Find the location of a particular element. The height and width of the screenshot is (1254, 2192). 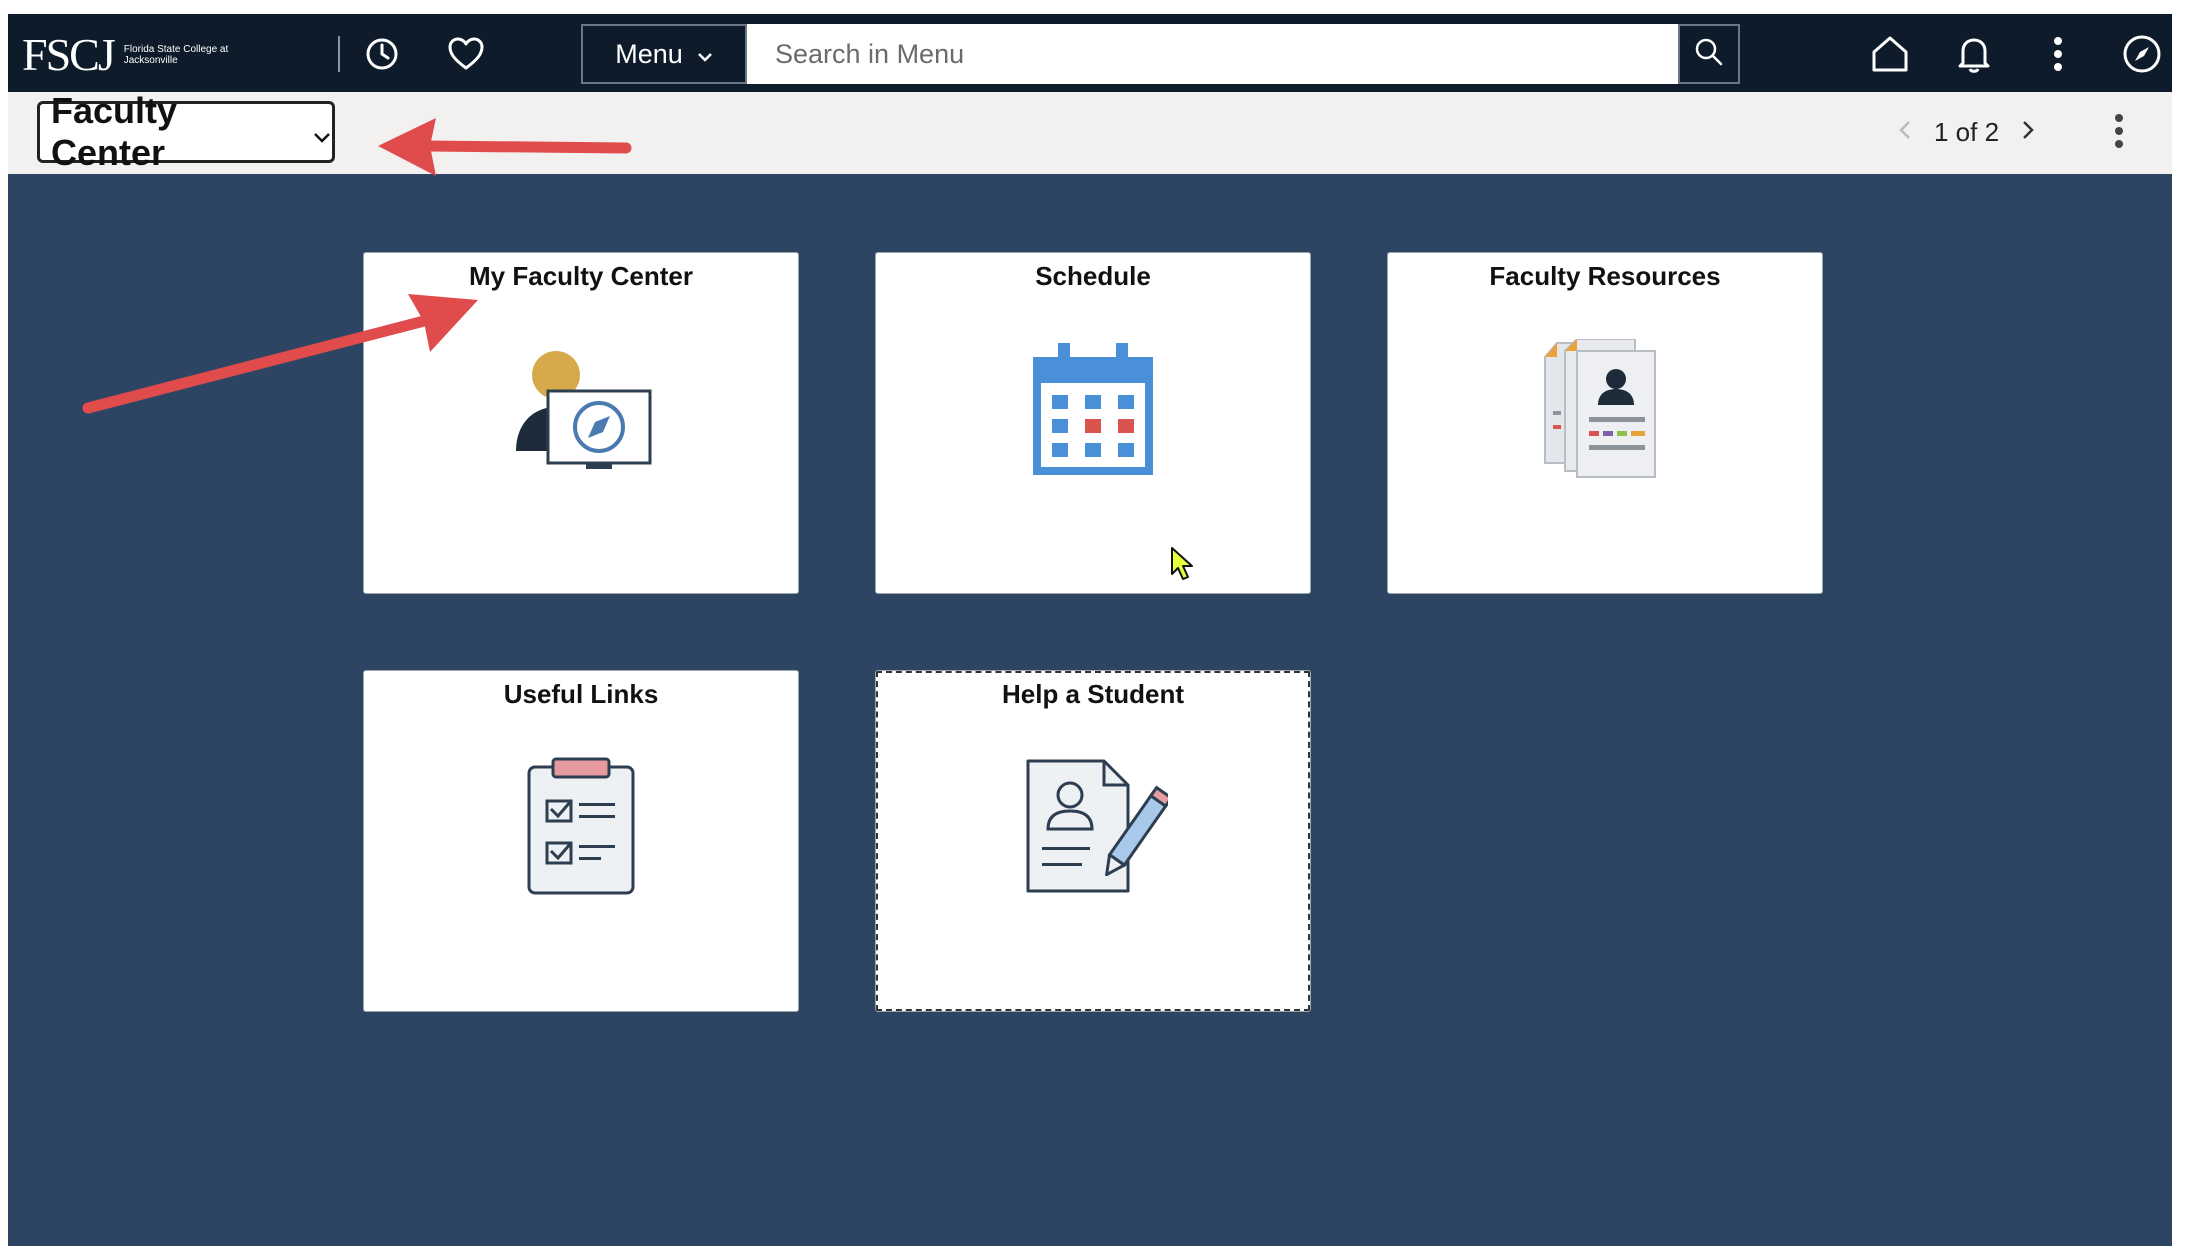

logo-subtext: Florida State College at Jacksonville is located at coordinates (176, 54).